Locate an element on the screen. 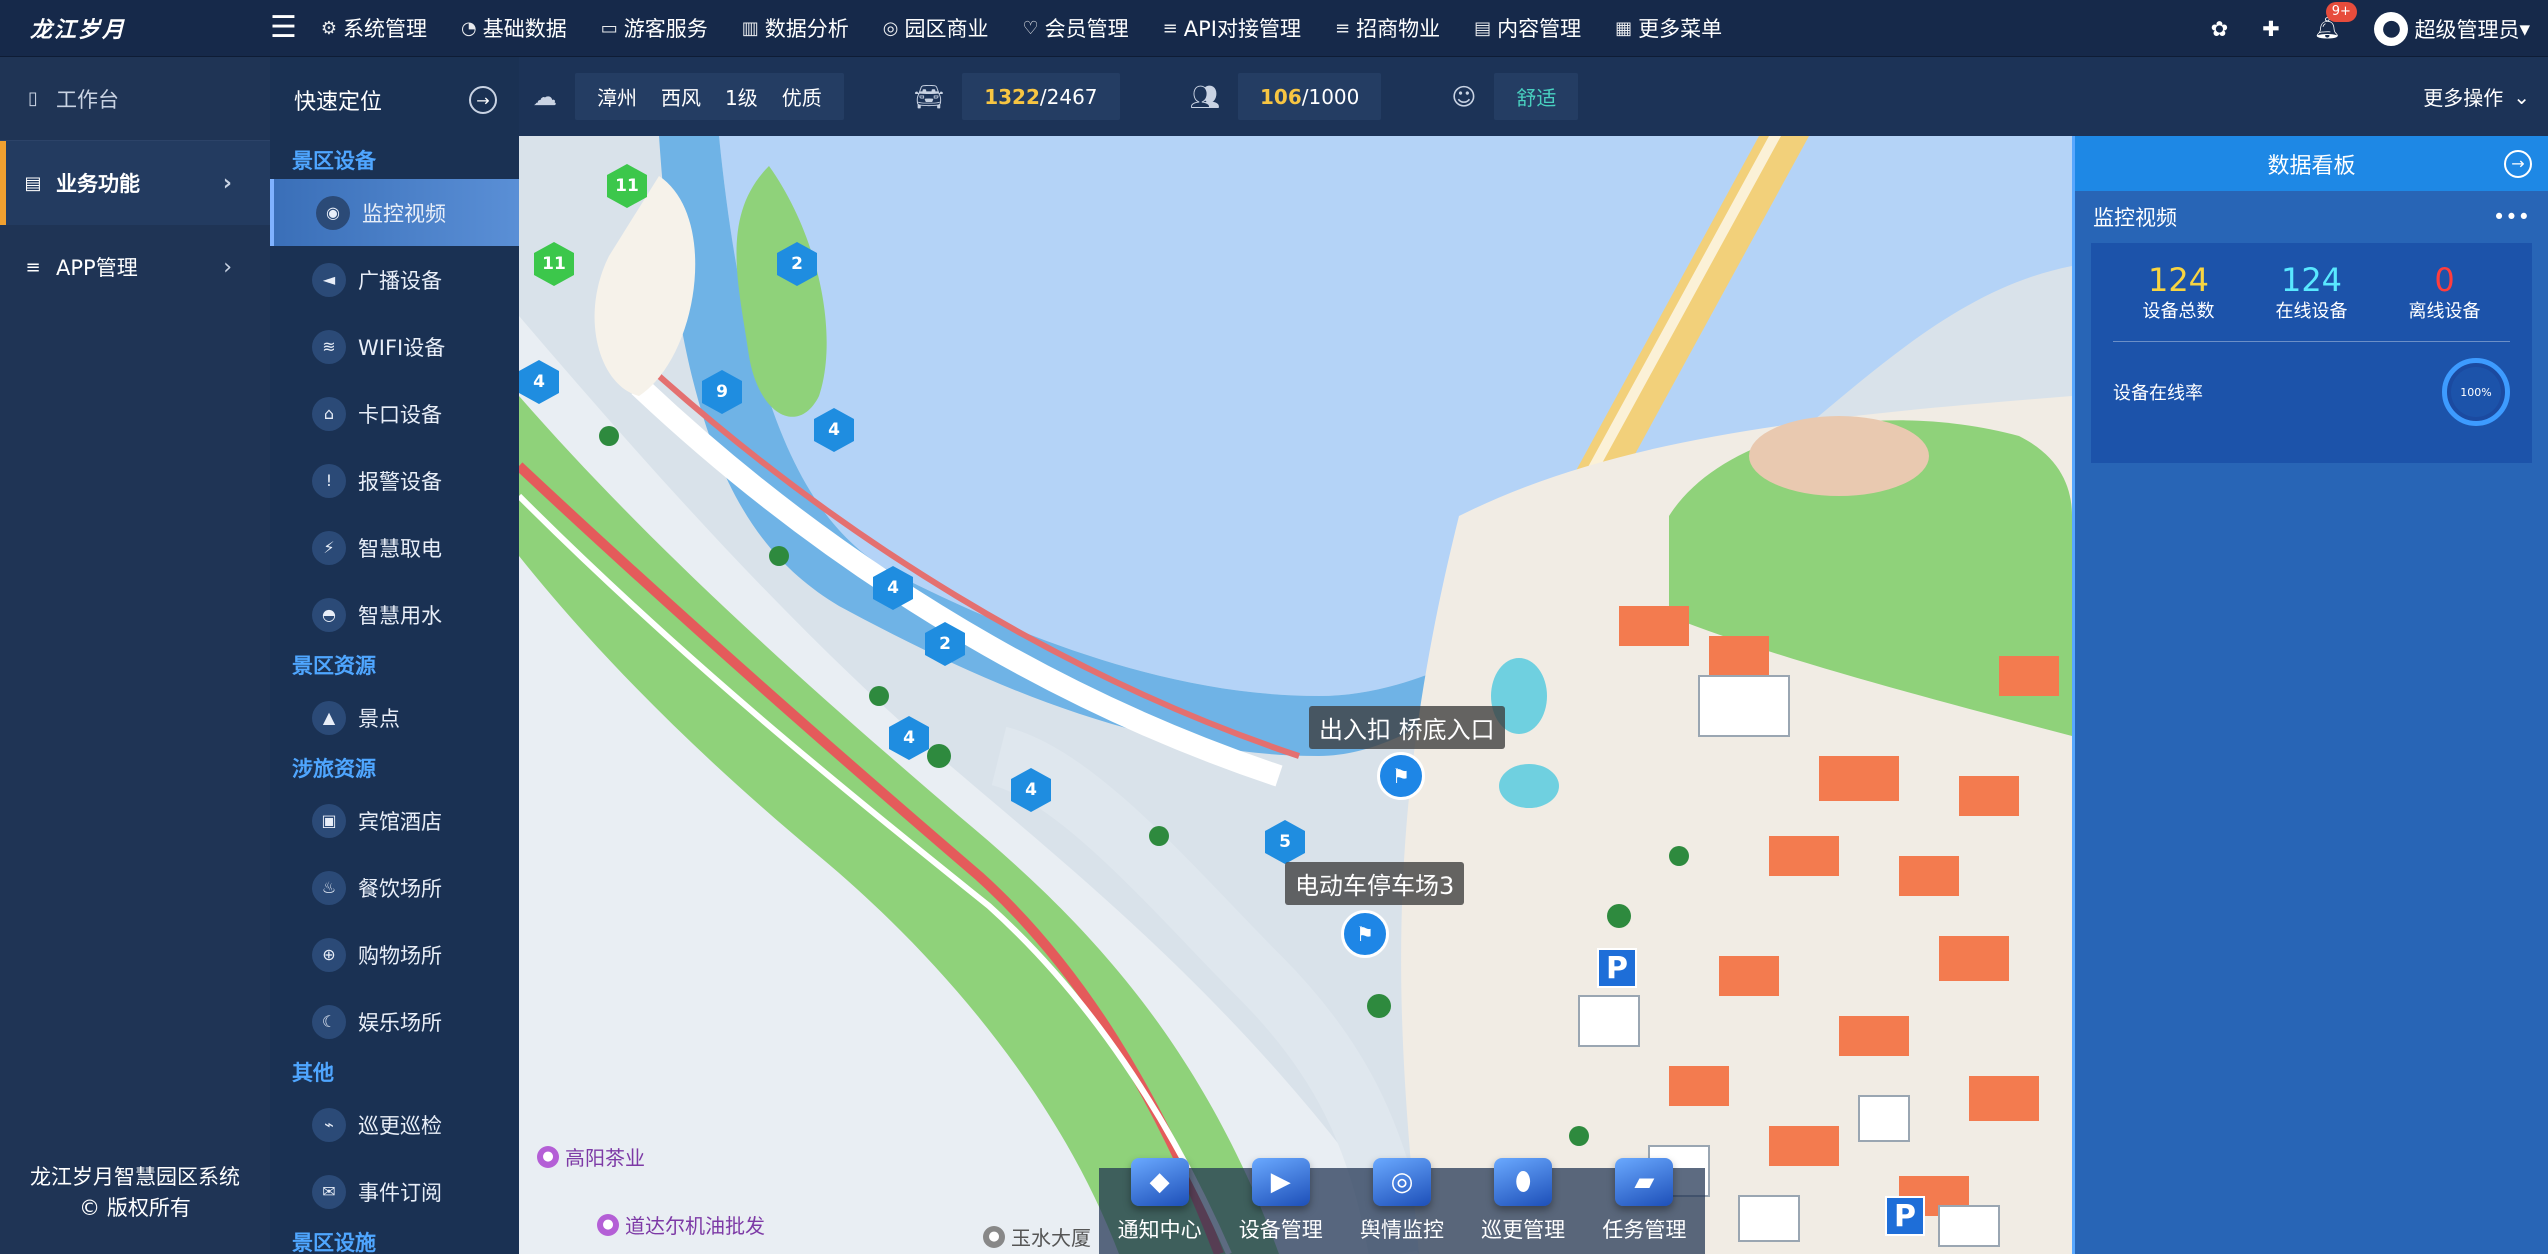 This screenshot has height=1254, width=2548. topnav-item-api: ≡ API对接管理 is located at coordinates (1232, 28).